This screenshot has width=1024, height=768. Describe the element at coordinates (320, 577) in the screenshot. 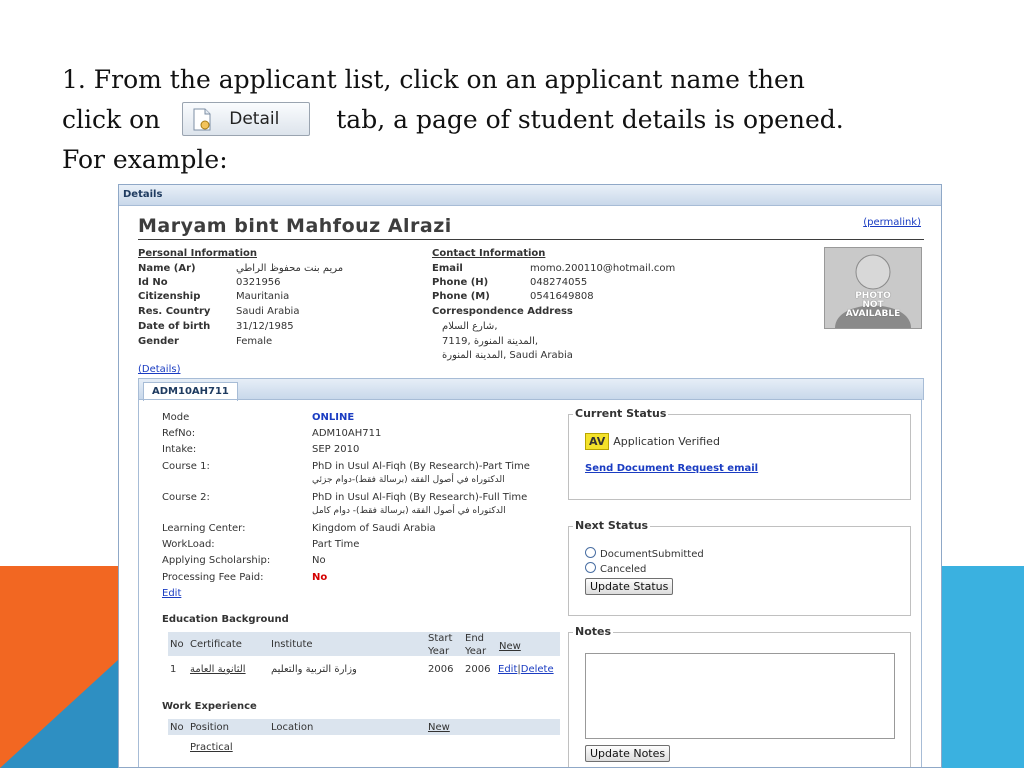

I see `app-value-fee-paid: No` at that location.